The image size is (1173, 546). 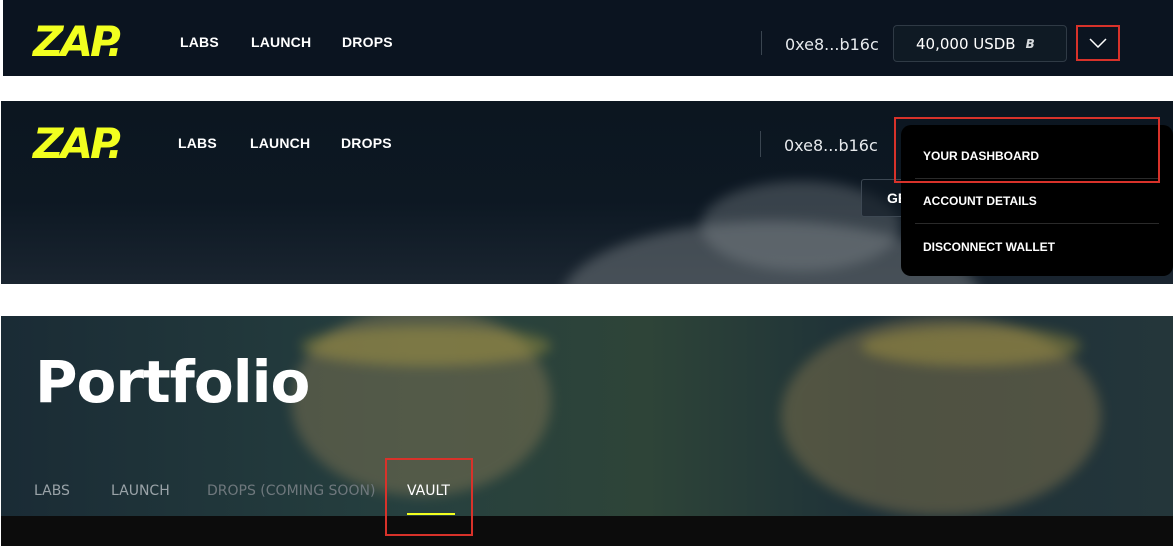 I want to click on balance-value: 40,000 USDB, so click(x=966, y=43).